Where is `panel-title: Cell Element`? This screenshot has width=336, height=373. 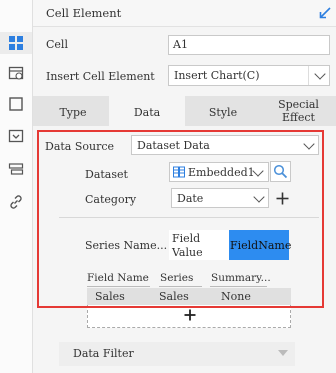
panel-title: Cell Element is located at coordinates (84, 13).